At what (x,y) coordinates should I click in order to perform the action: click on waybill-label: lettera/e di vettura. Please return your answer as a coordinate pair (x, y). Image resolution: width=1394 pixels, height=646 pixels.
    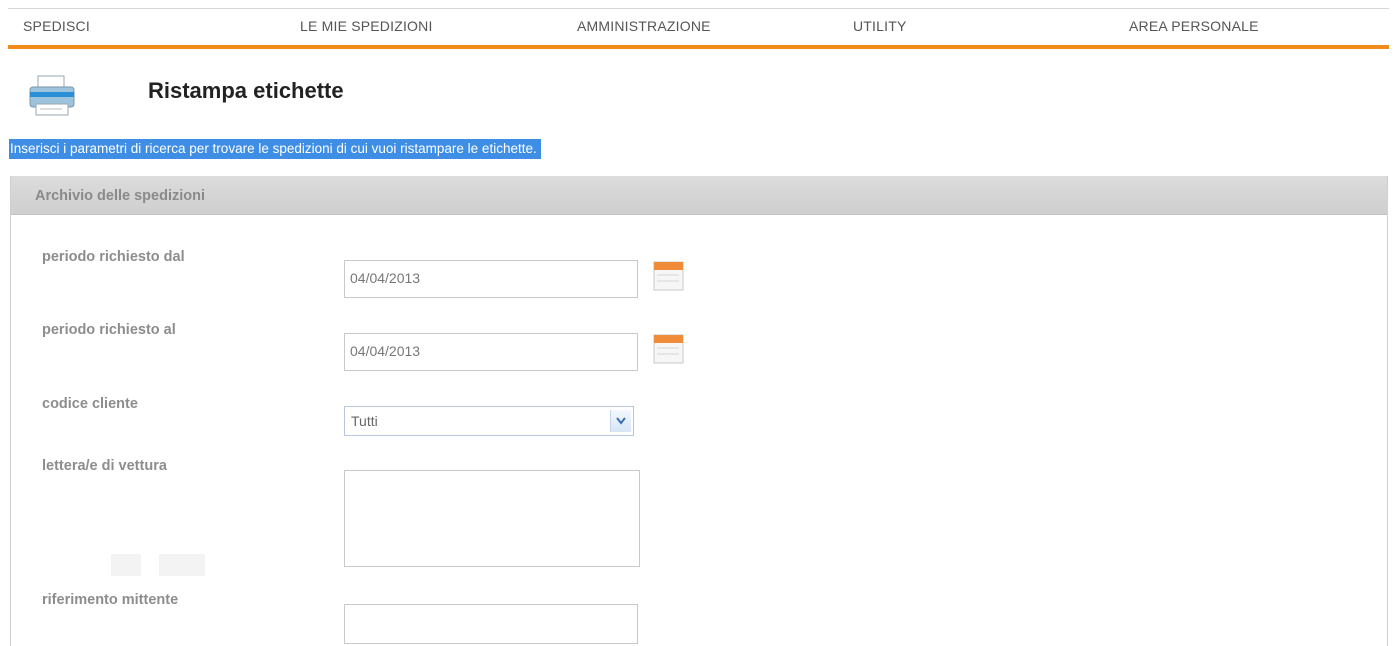
    Looking at the image, I should click on (104, 466).